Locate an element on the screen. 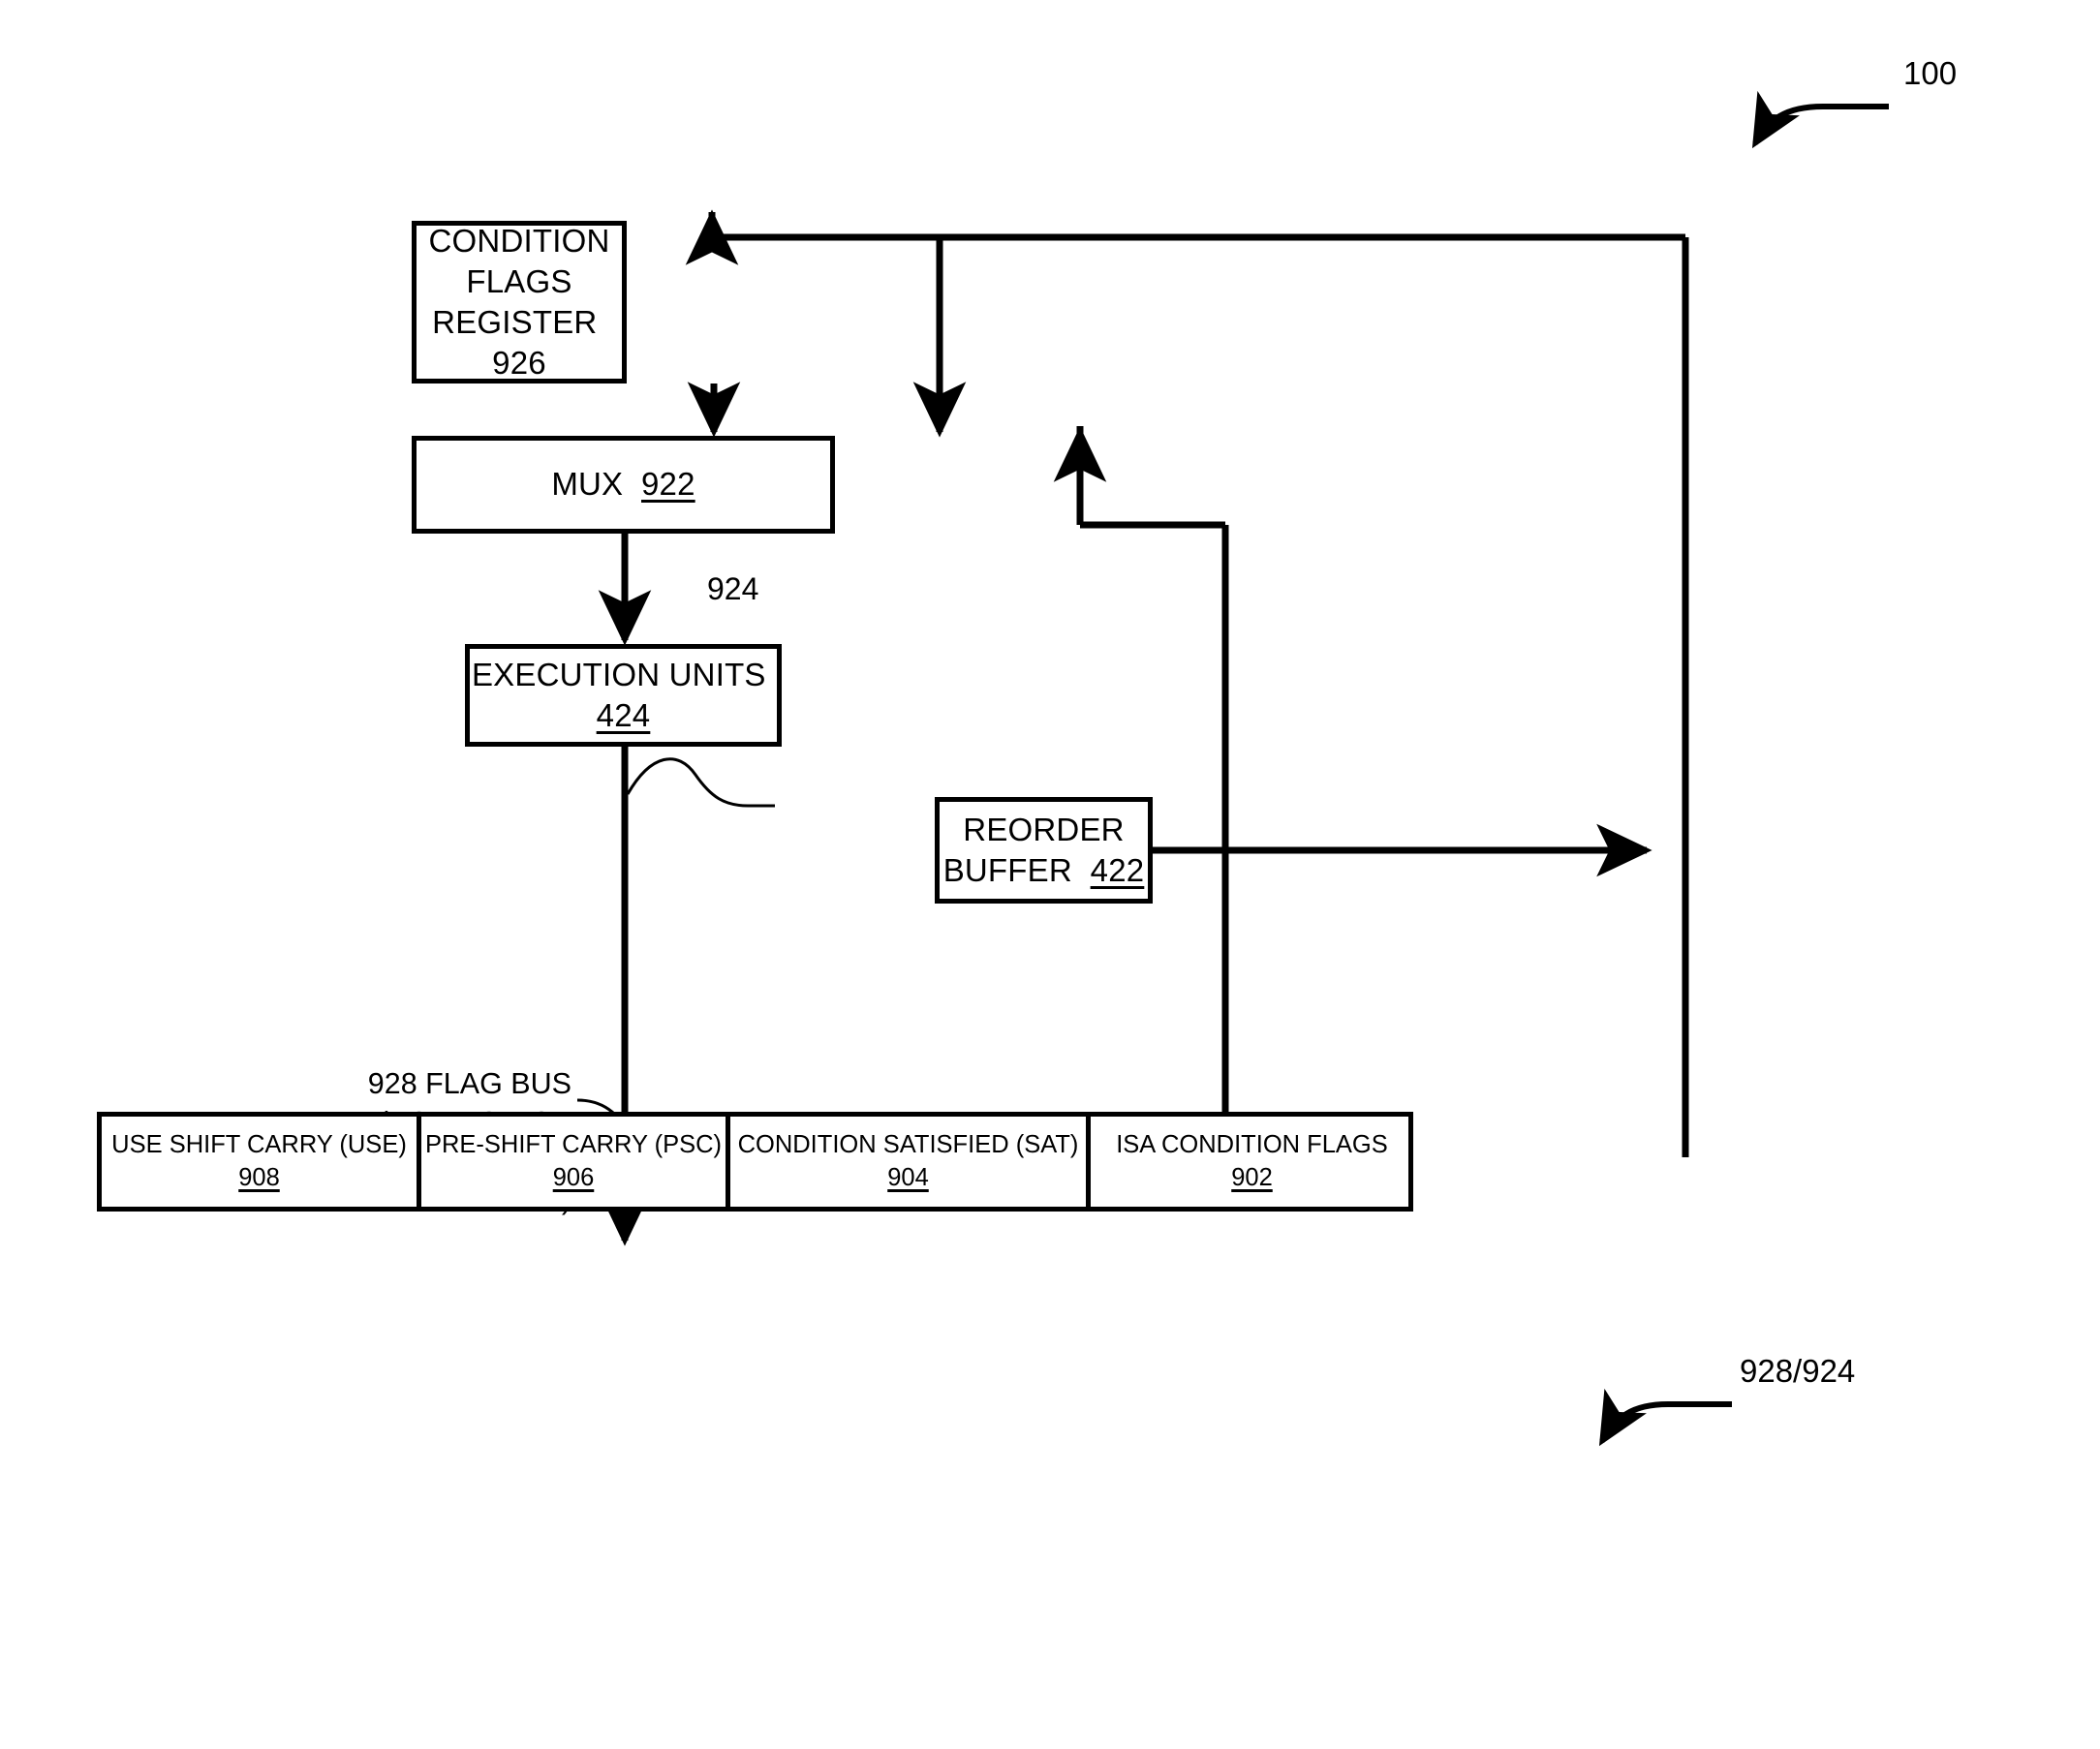  reorder-buffer-line2: BUFFER is located at coordinates (1007, 870).